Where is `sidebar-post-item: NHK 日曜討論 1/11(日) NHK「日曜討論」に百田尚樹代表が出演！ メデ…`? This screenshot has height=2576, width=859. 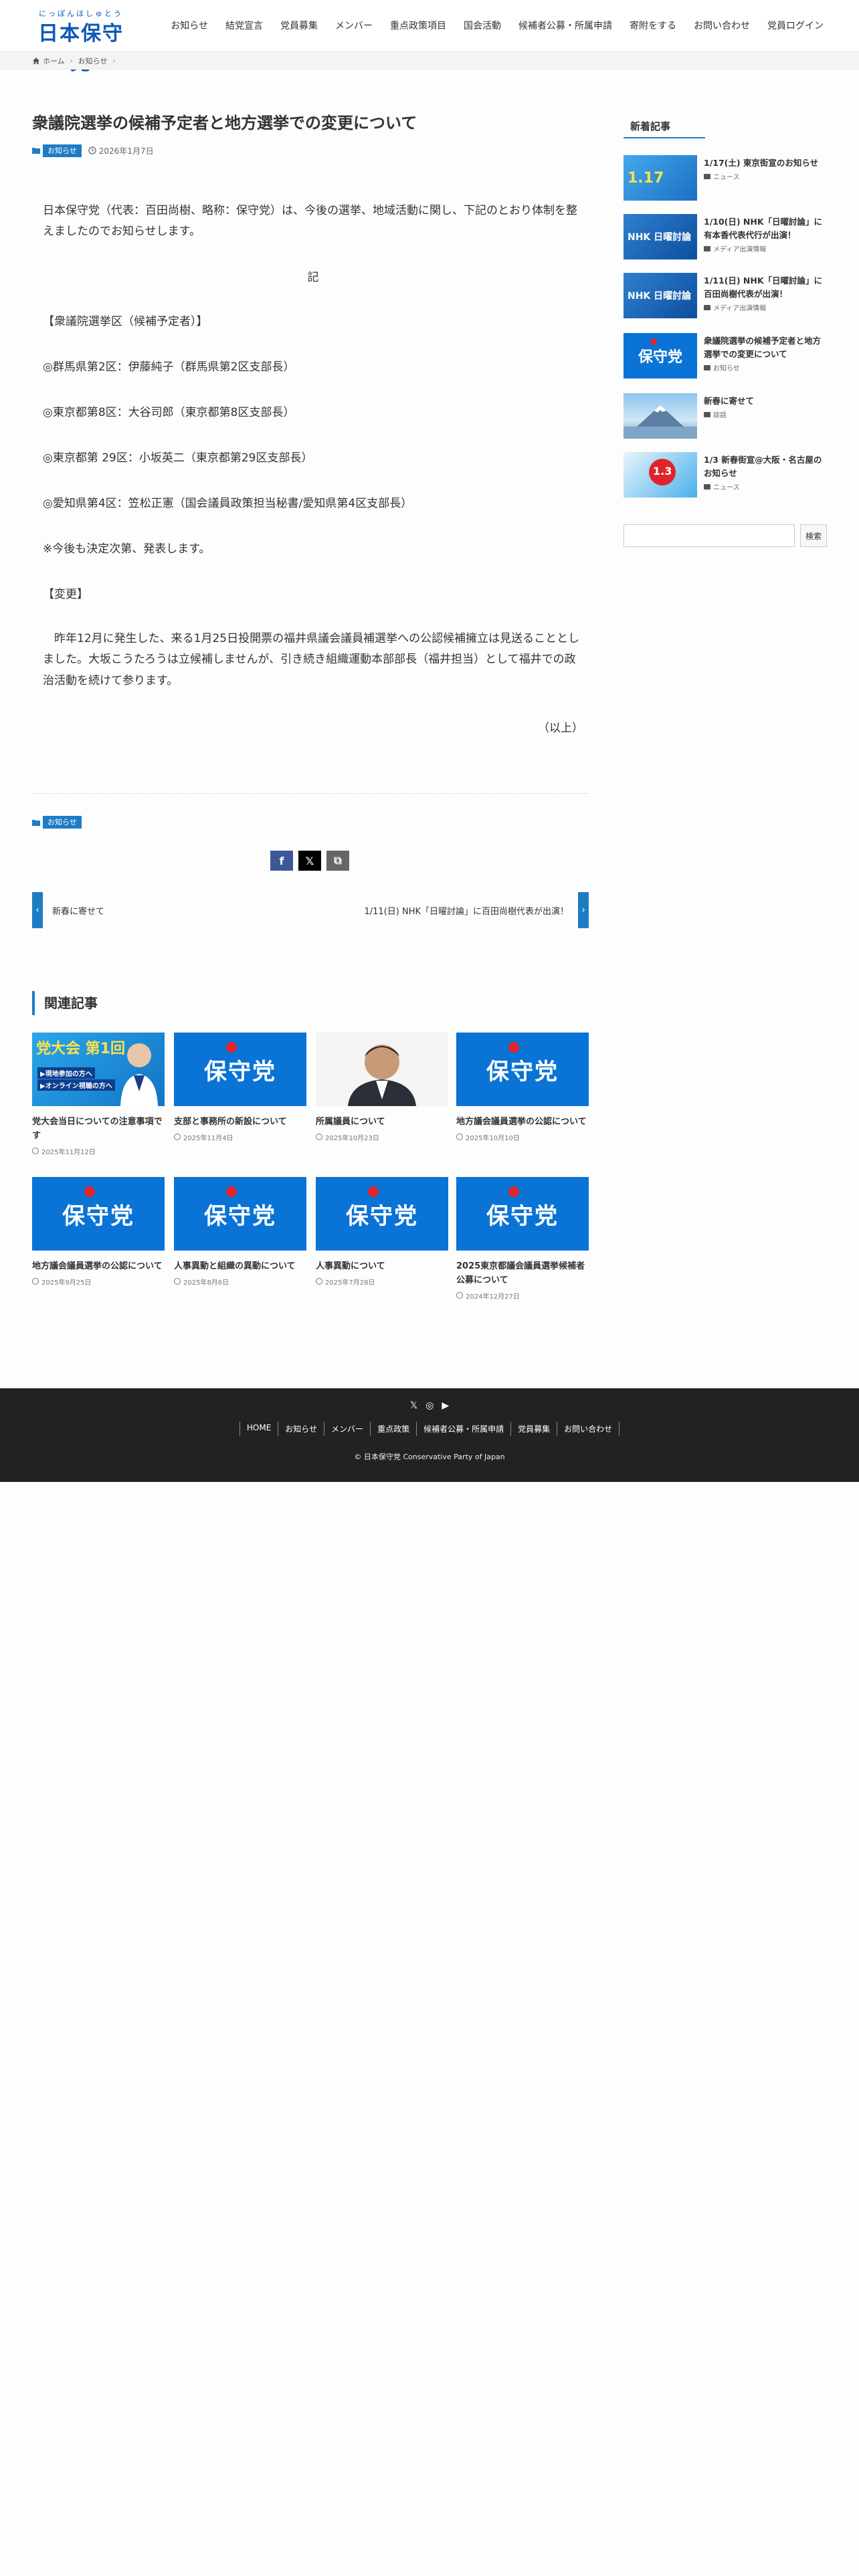 sidebar-post-item: NHK 日曜討論 1/11(日) NHK「日曜討論」に百田尚樹代表が出演！ メデ… is located at coordinates (725, 299).